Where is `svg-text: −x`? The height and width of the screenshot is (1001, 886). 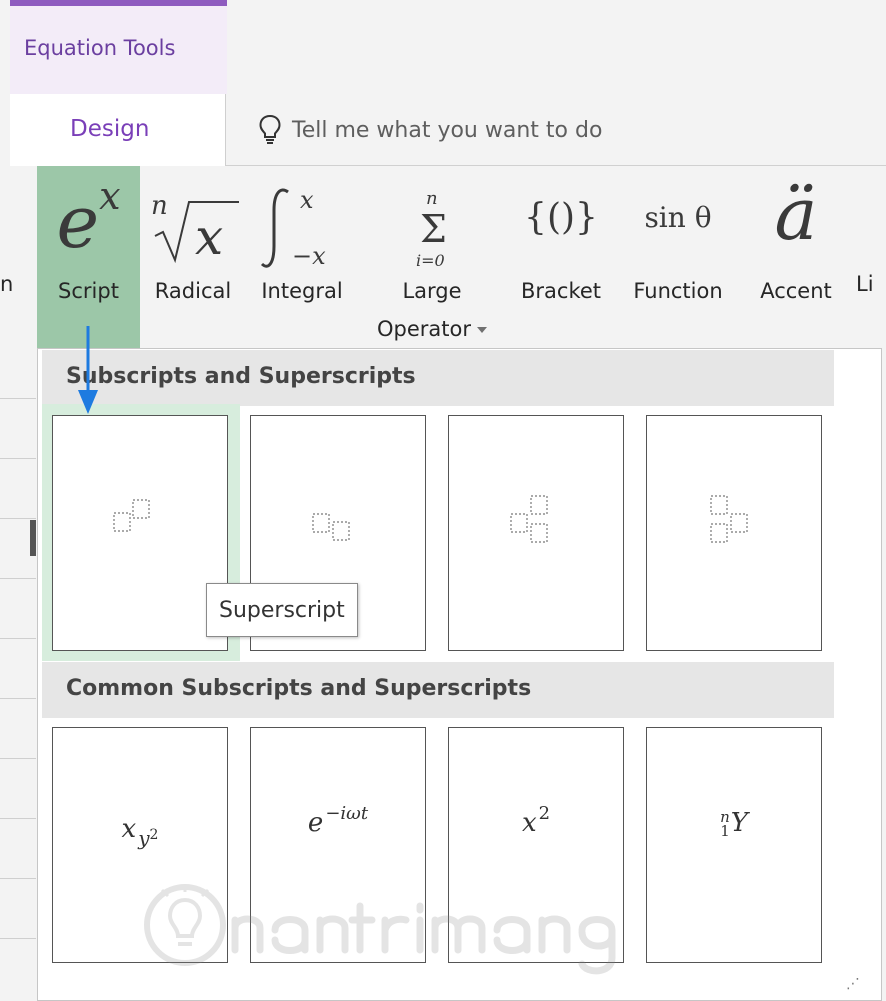 svg-text: −x is located at coordinates (309, 256).